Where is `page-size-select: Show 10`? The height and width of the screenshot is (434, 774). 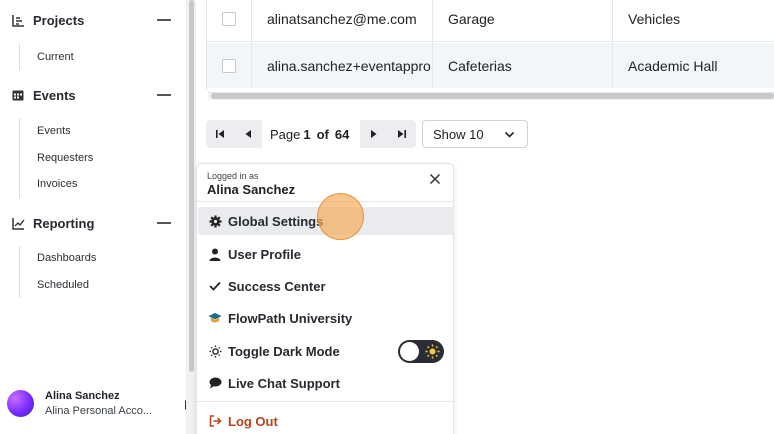
page-size-select: Show 10 is located at coordinates (475, 134).